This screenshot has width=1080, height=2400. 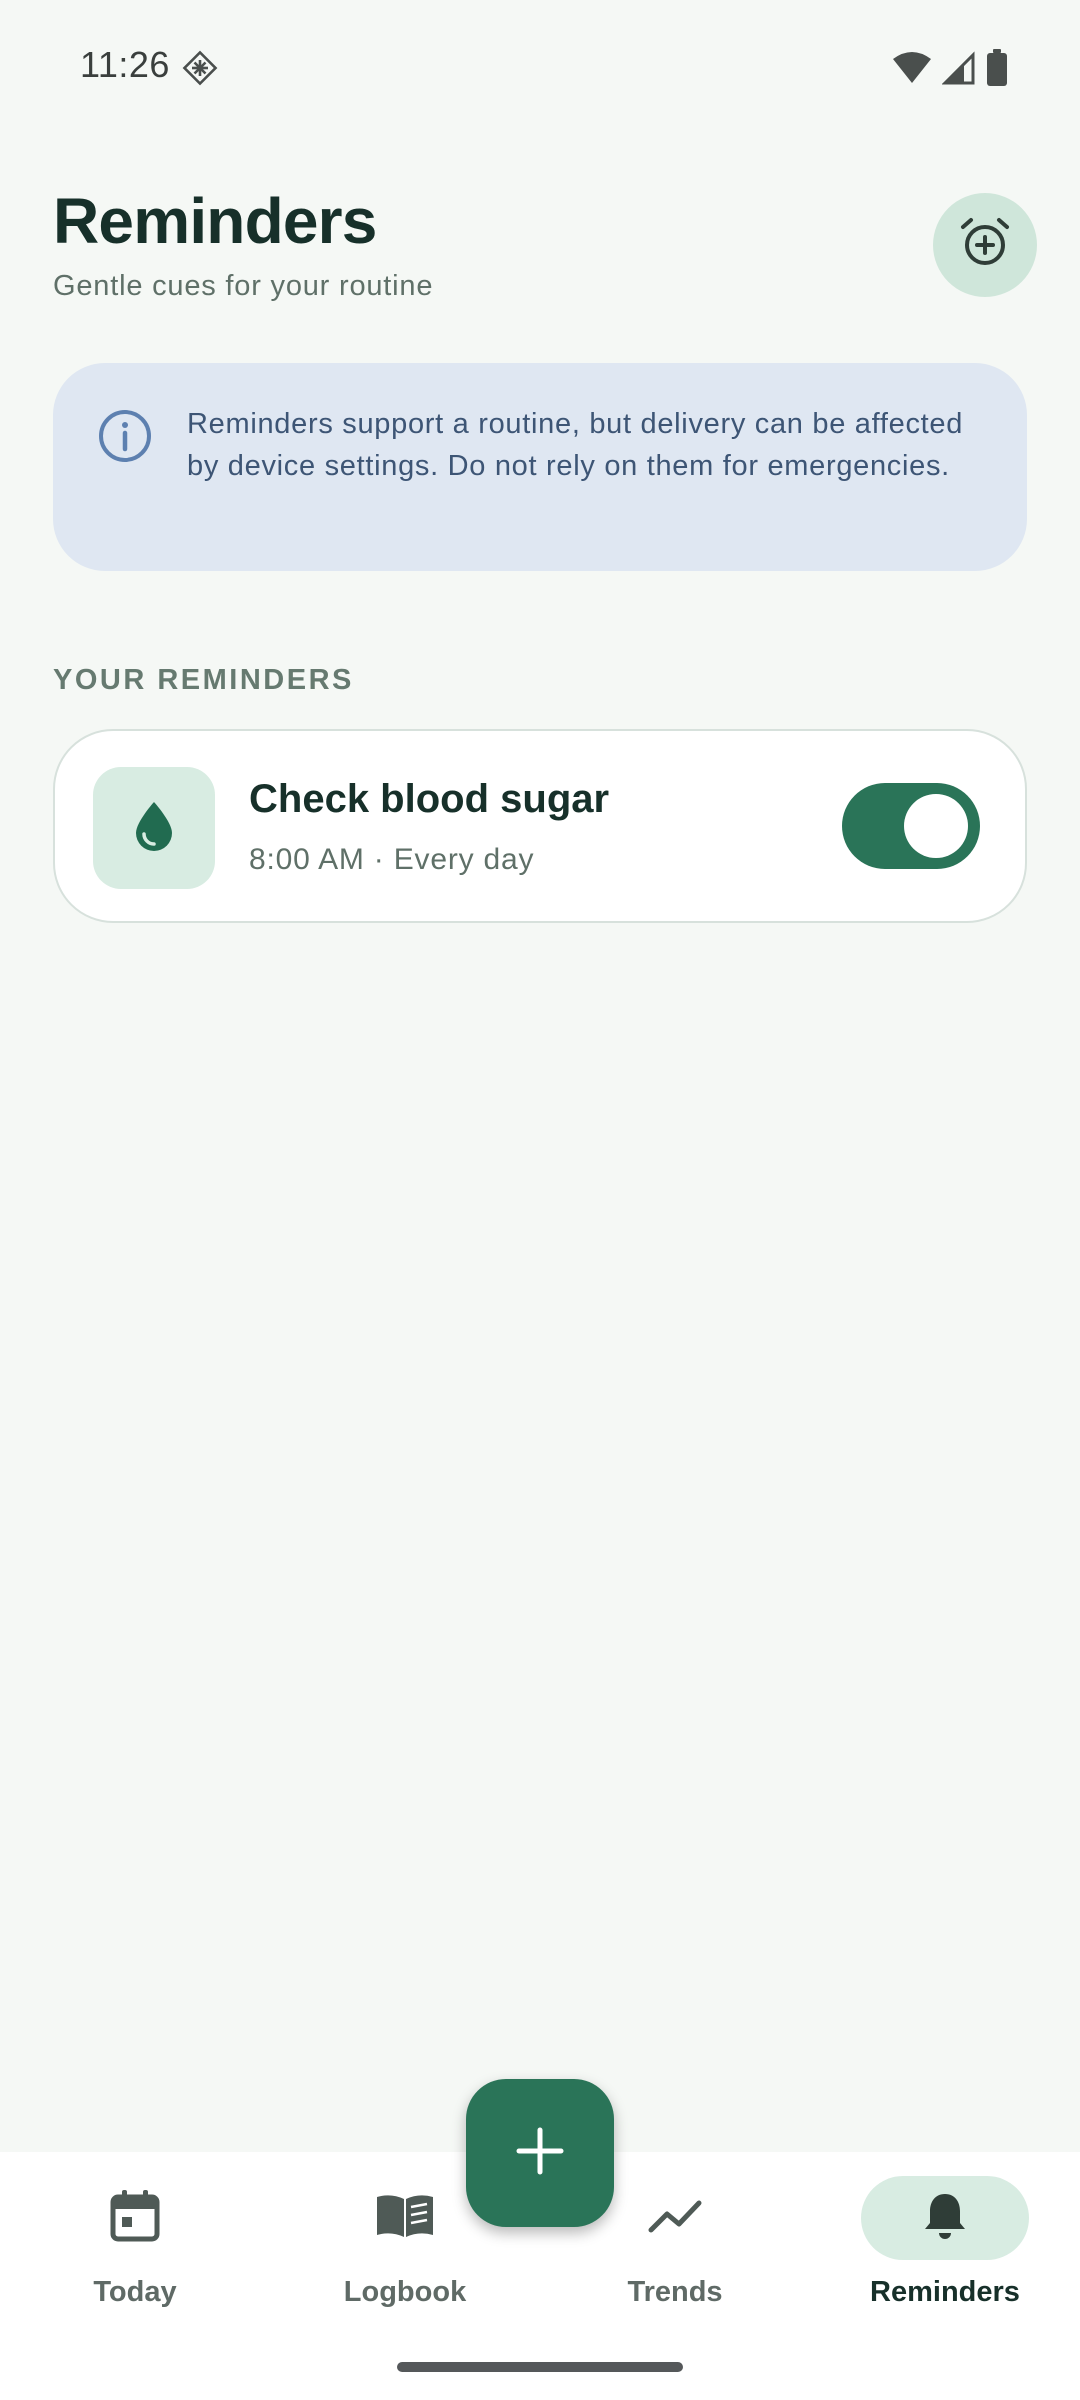 I want to click on status-time: 11:26, so click(x=125, y=64).